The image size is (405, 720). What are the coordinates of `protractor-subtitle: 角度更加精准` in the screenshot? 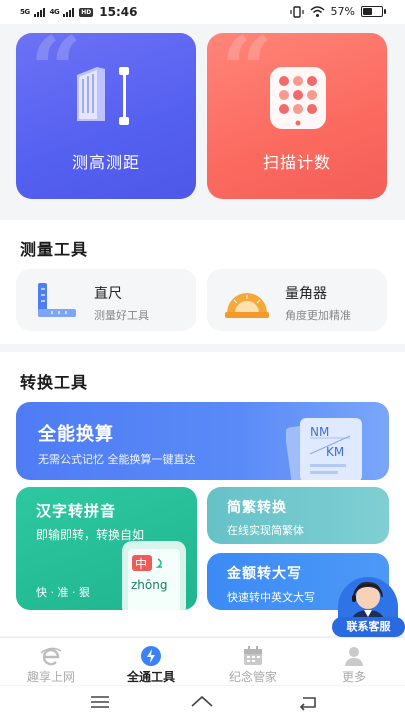 It's located at (318, 315).